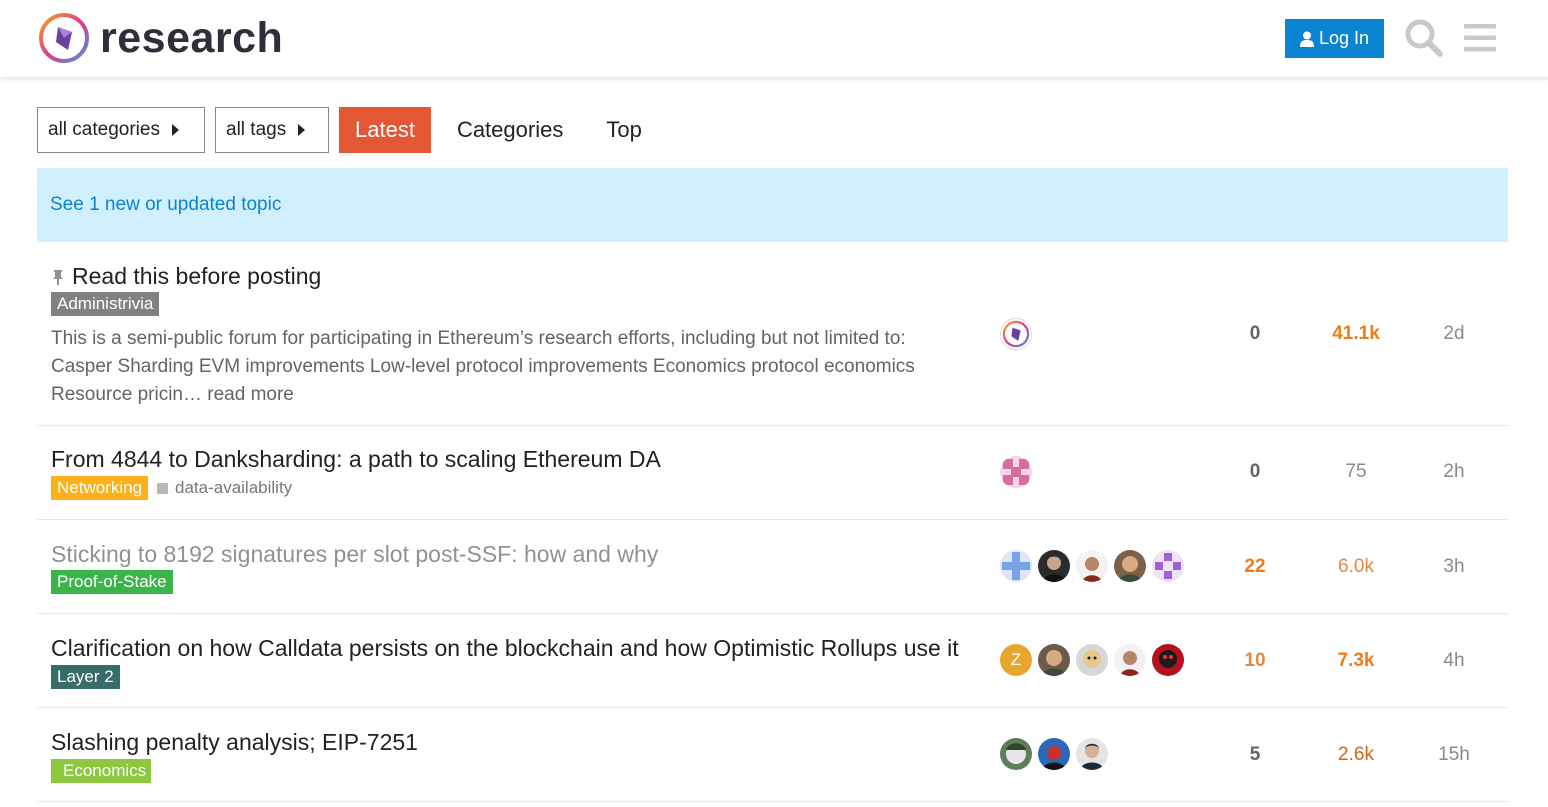  I want to click on views-count: 41.1k, so click(1356, 333).